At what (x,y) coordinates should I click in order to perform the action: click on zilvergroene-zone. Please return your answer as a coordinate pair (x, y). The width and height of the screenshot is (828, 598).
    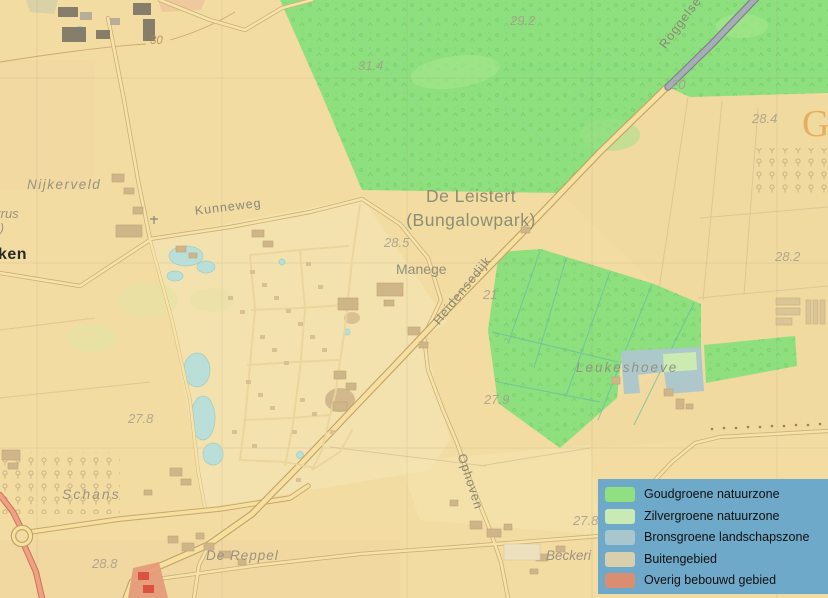
    Looking at the image, I should click on (680, 362).